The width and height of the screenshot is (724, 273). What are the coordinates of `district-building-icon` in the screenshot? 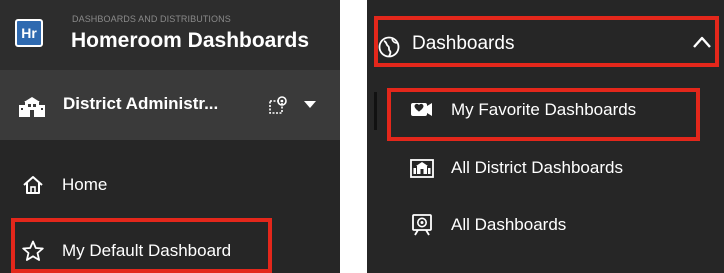 It's located at (32, 107).